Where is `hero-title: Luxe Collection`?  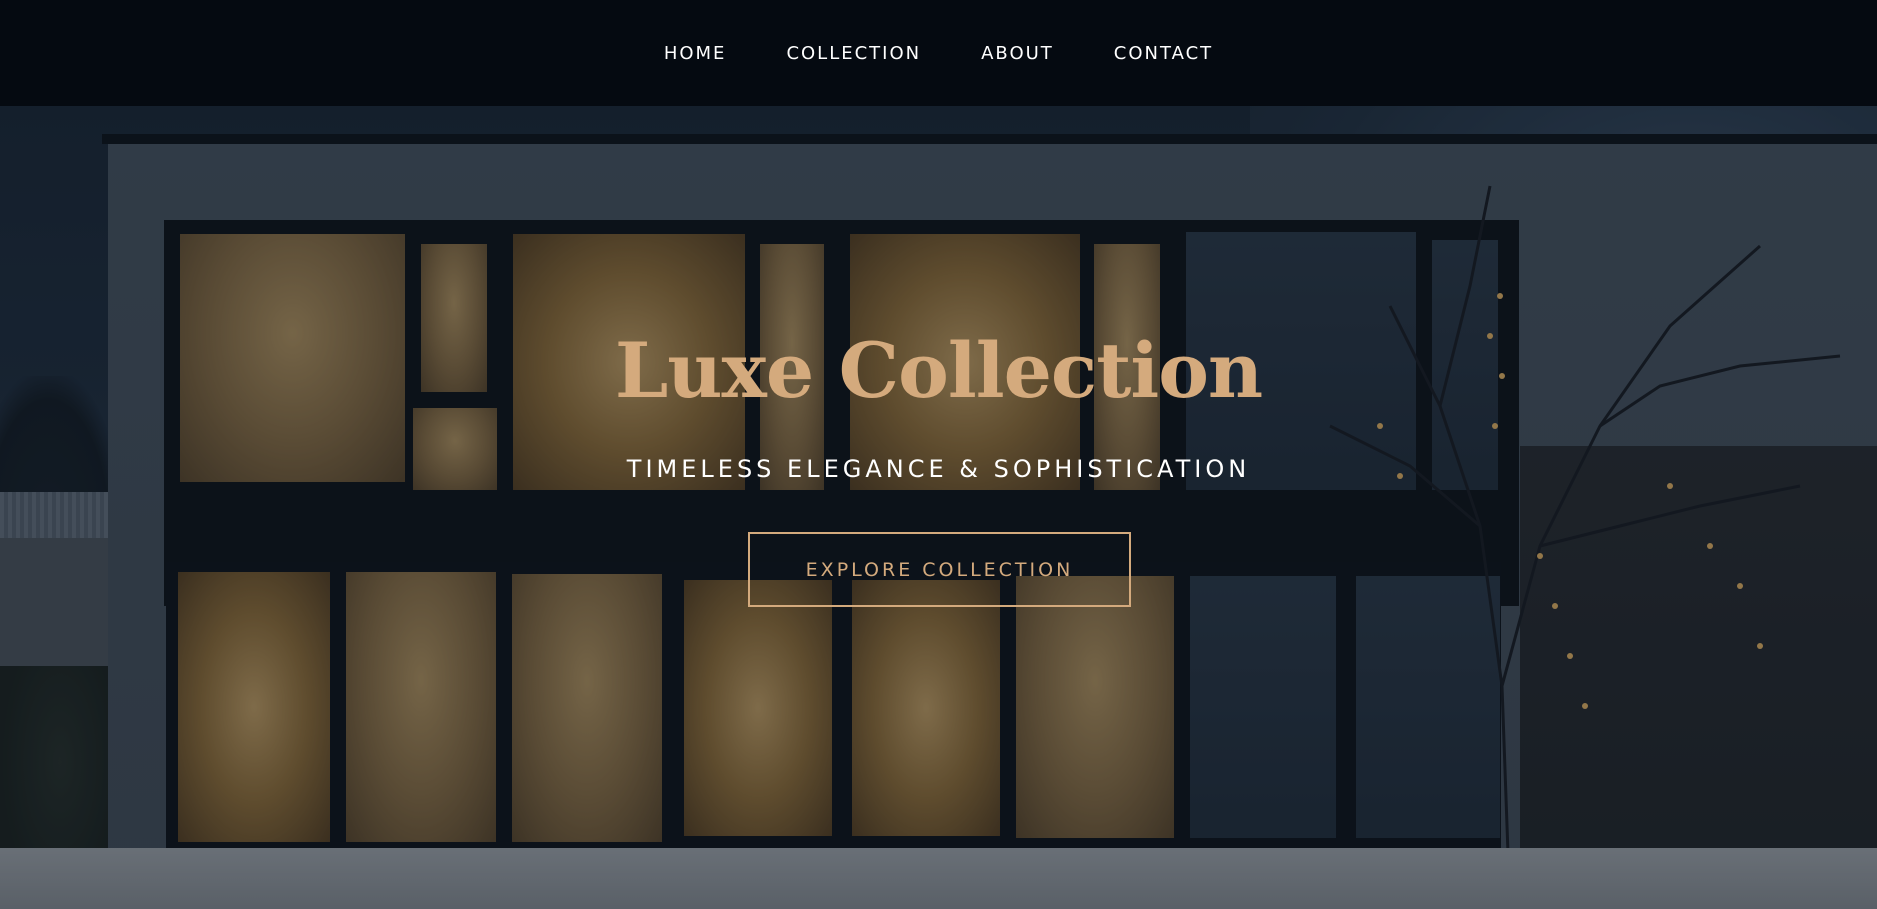 hero-title: Luxe Collection is located at coordinates (938, 370).